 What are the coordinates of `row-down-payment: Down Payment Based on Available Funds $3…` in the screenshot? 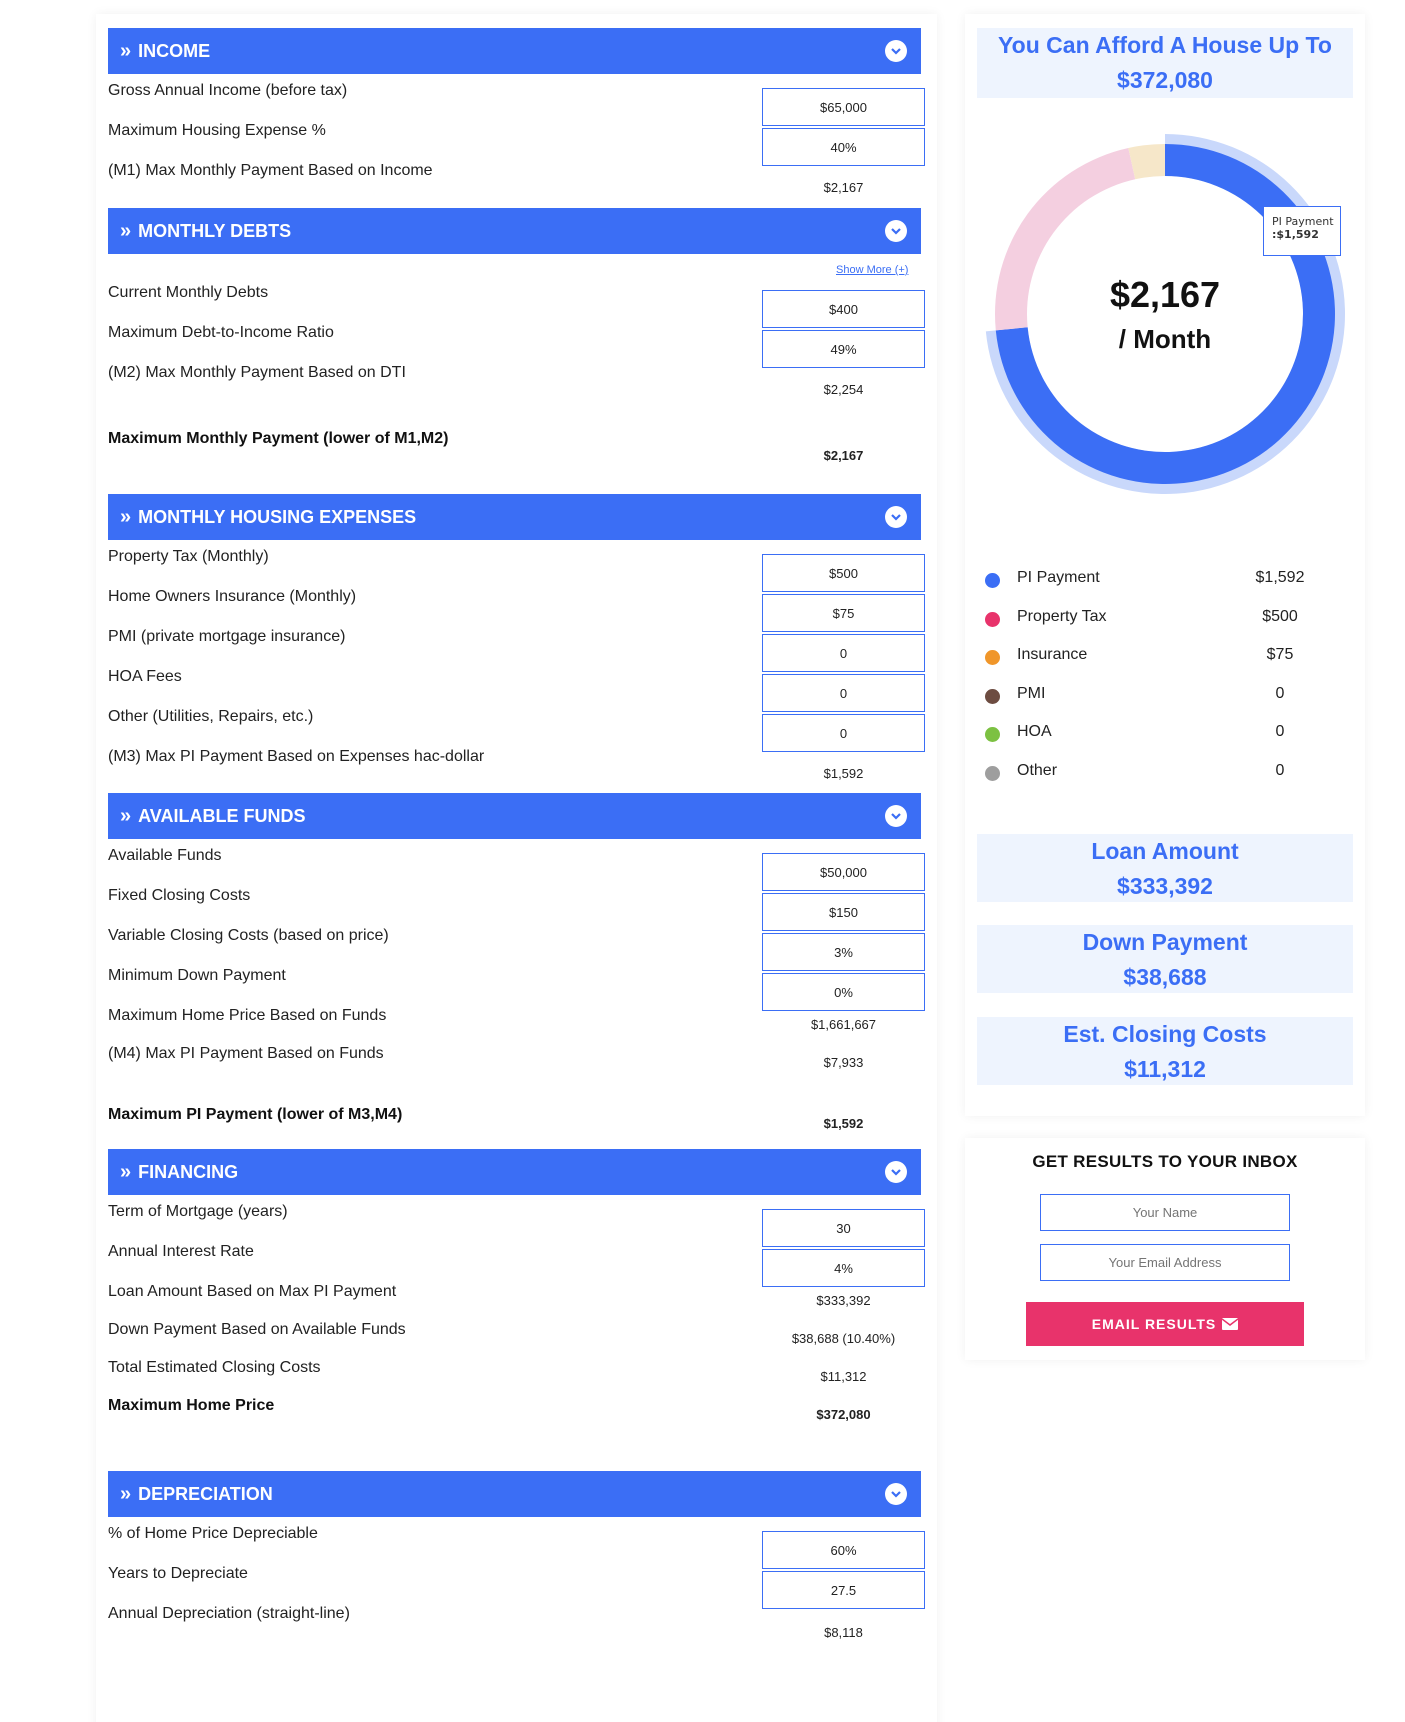 It's located at (514, 1341).